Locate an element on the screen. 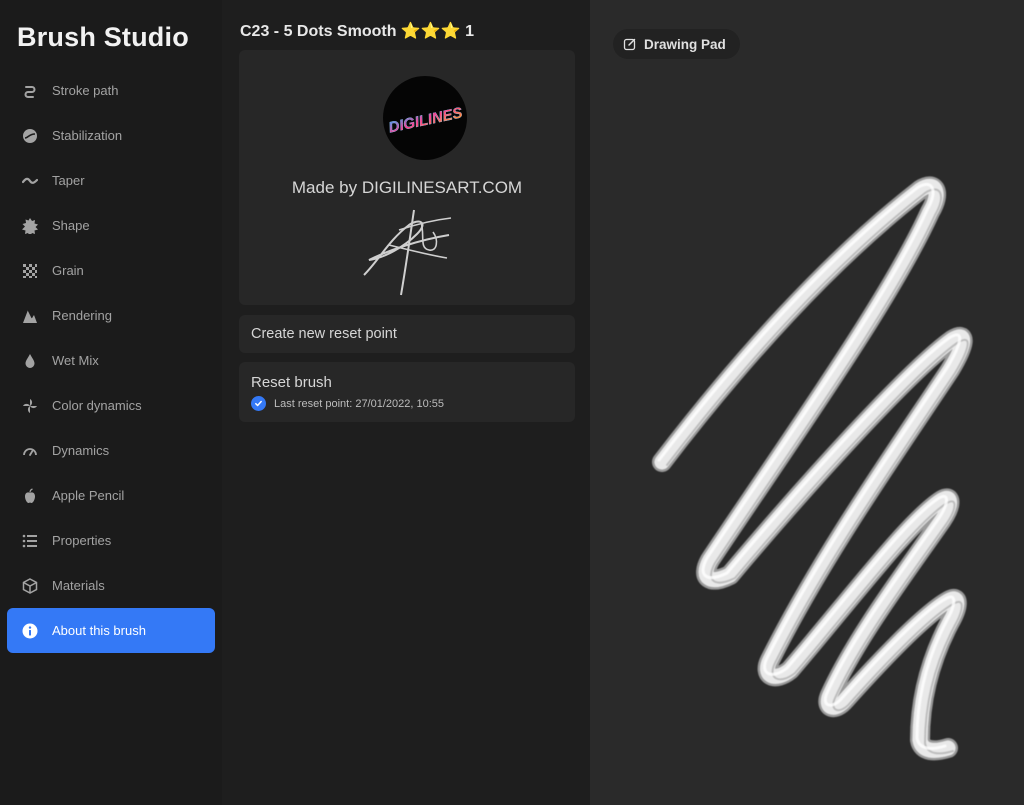 Image resolution: width=1024 pixels, height=805 pixels. sidebar-item-about-this-brush: About this brush is located at coordinates (111, 630).